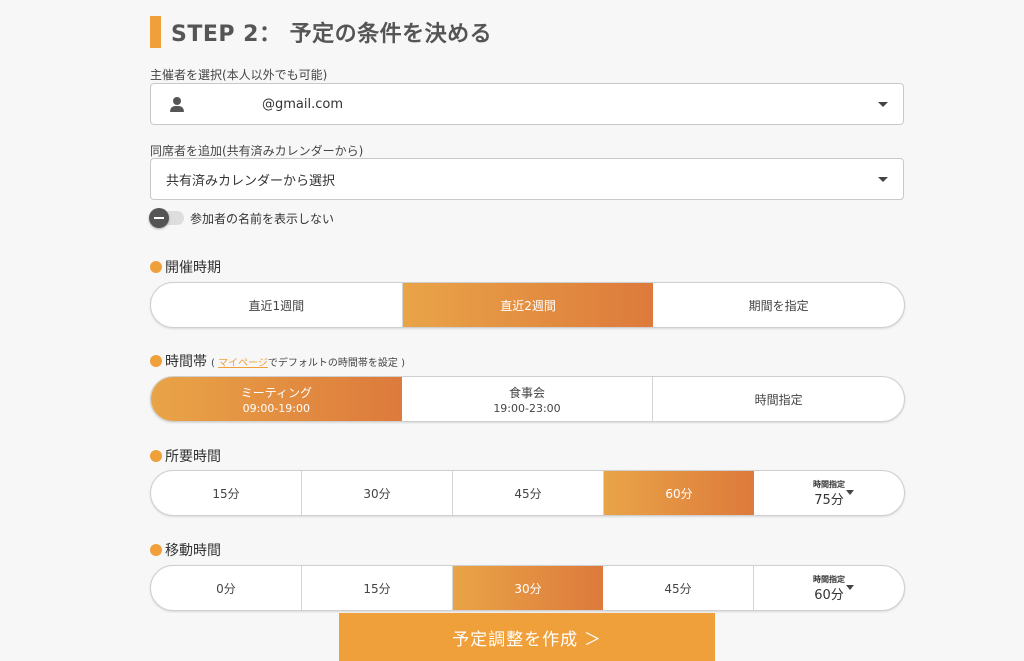 The width and height of the screenshot is (1024, 661). I want to click on travel-heading: 移動時間, so click(185, 550).